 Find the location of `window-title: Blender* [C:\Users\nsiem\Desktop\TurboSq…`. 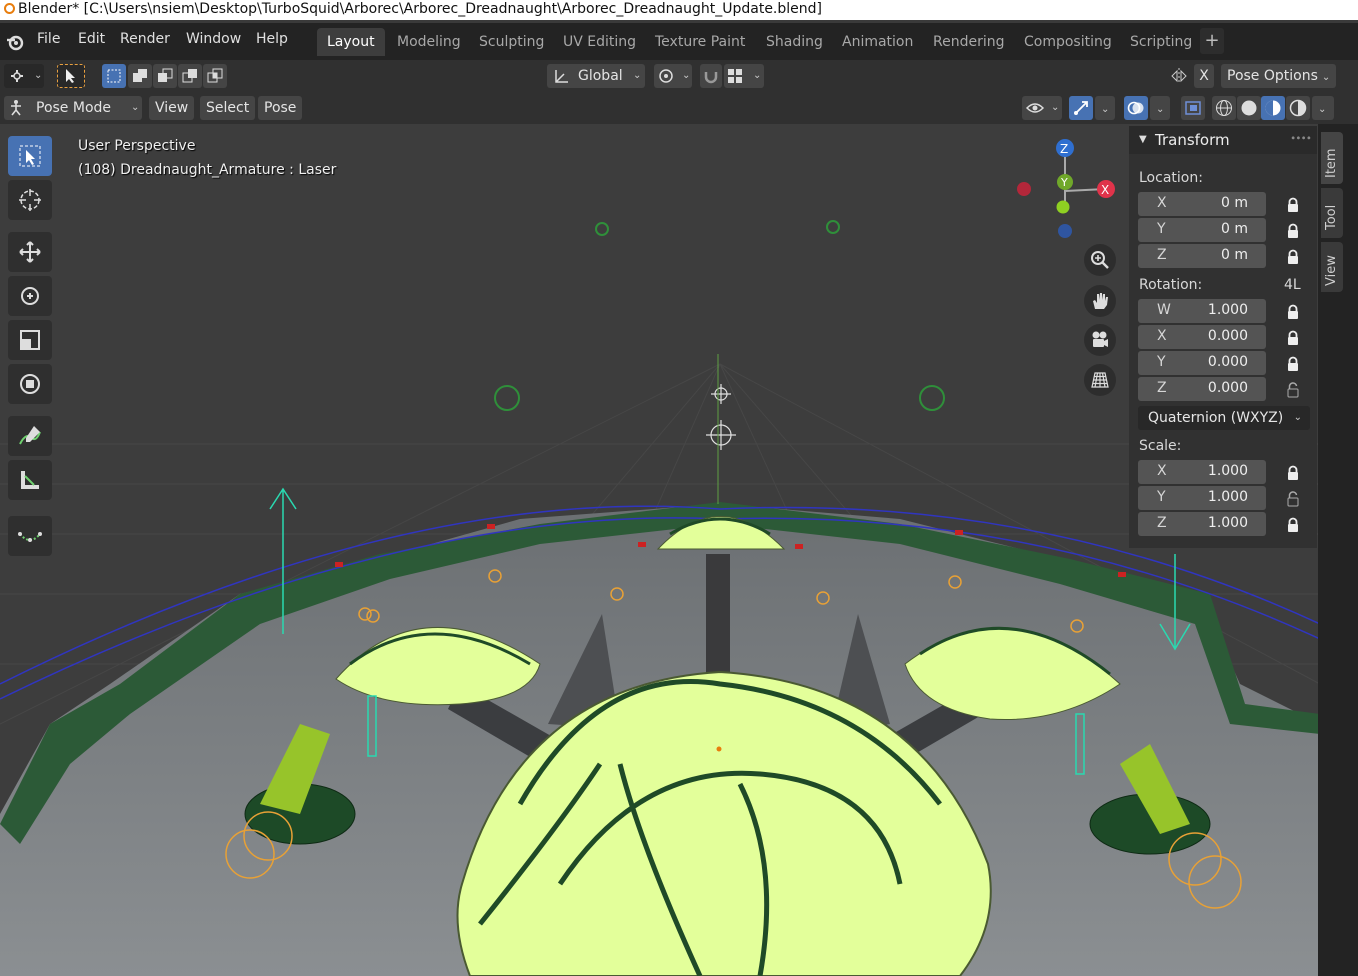

window-title: Blender* [C:\Users\nsiem\Desktop\TurboSq… is located at coordinates (420, 9).